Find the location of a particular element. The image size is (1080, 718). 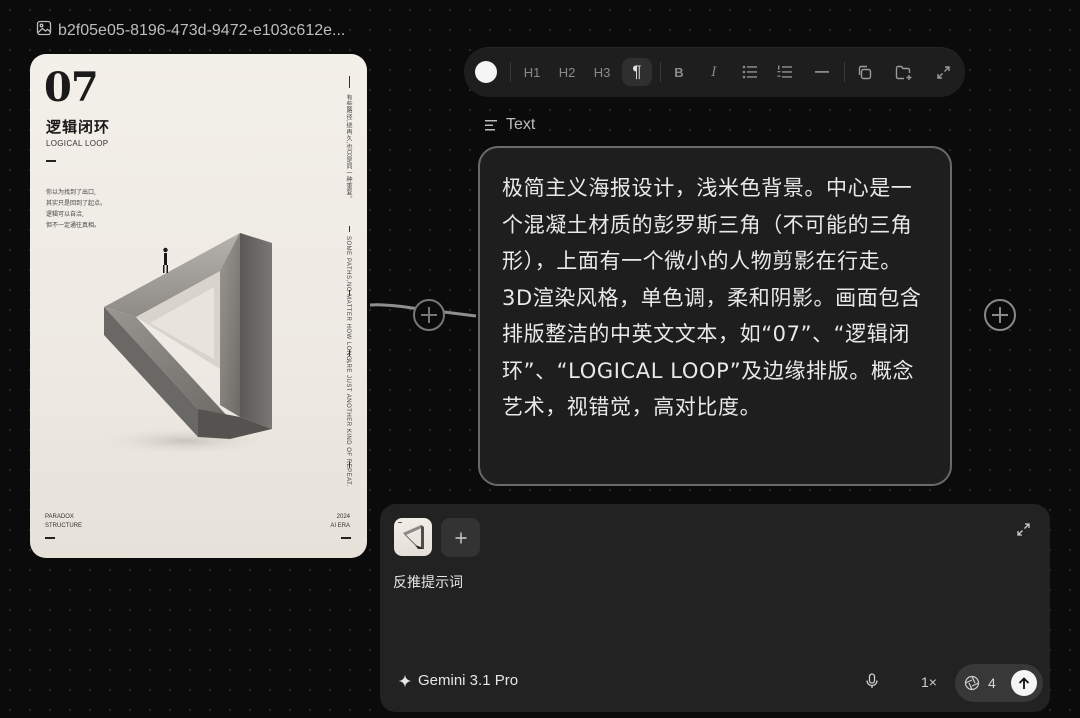

penrose-triangle-illustration is located at coordinates (185, 344).